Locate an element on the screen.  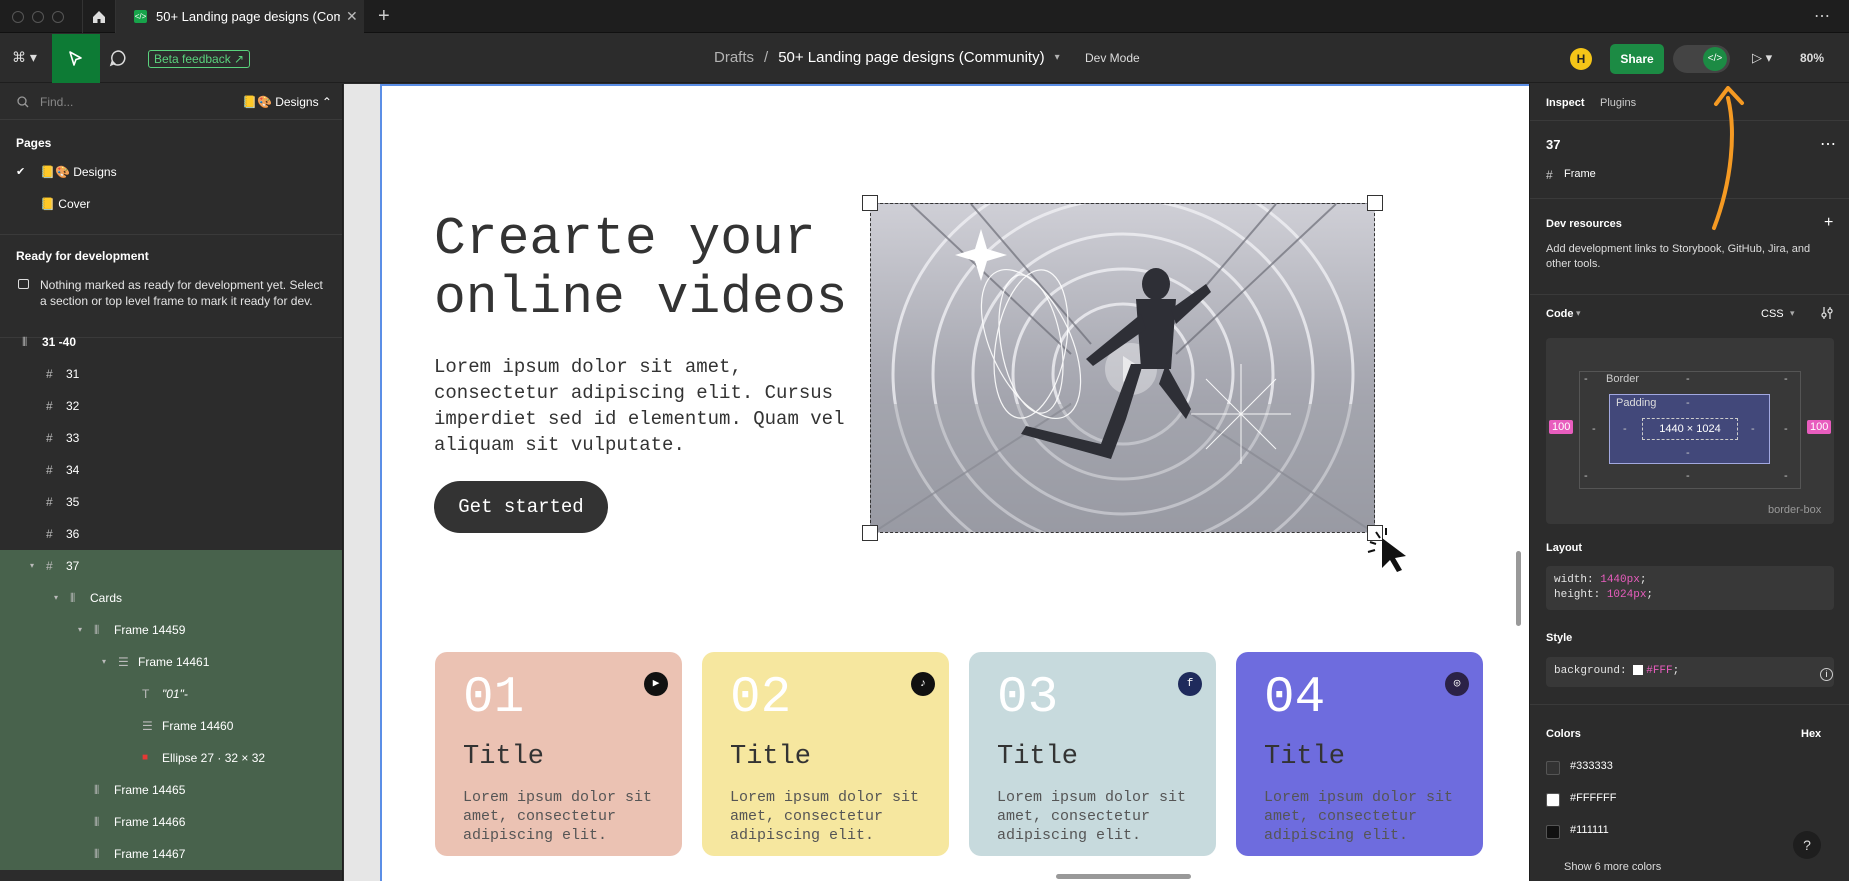
color-format-select: Hex is located at coordinates (1811, 734).